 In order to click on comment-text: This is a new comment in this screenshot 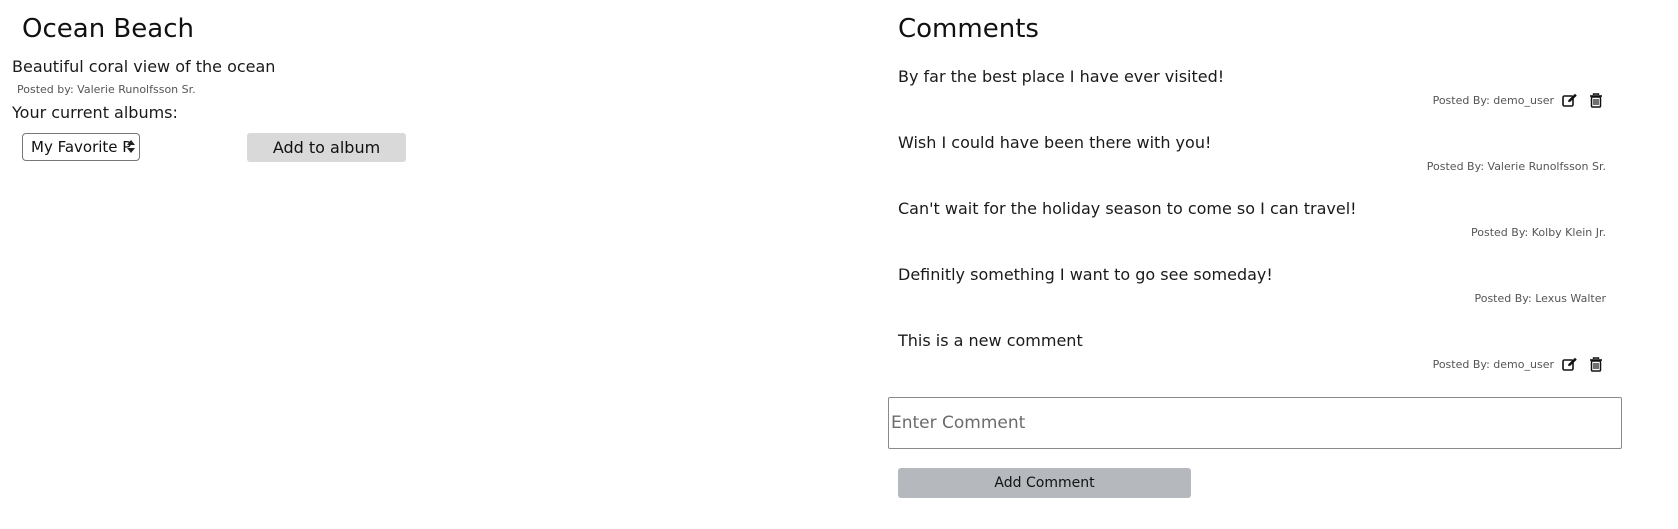, I will do `click(990, 340)`.